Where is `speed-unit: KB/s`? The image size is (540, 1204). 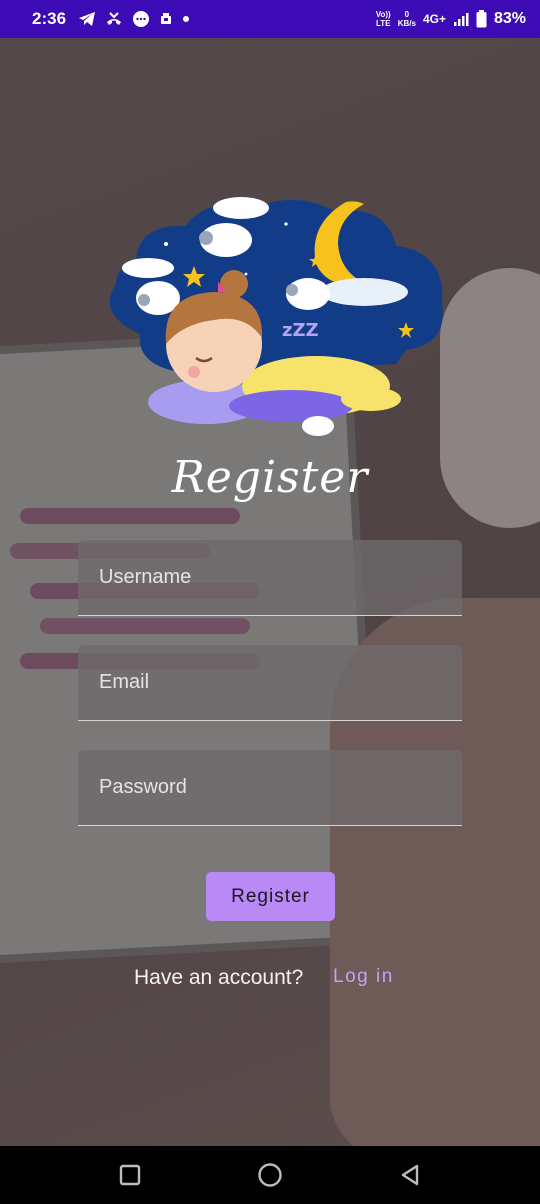
speed-unit: KB/s is located at coordinates (406, 23).